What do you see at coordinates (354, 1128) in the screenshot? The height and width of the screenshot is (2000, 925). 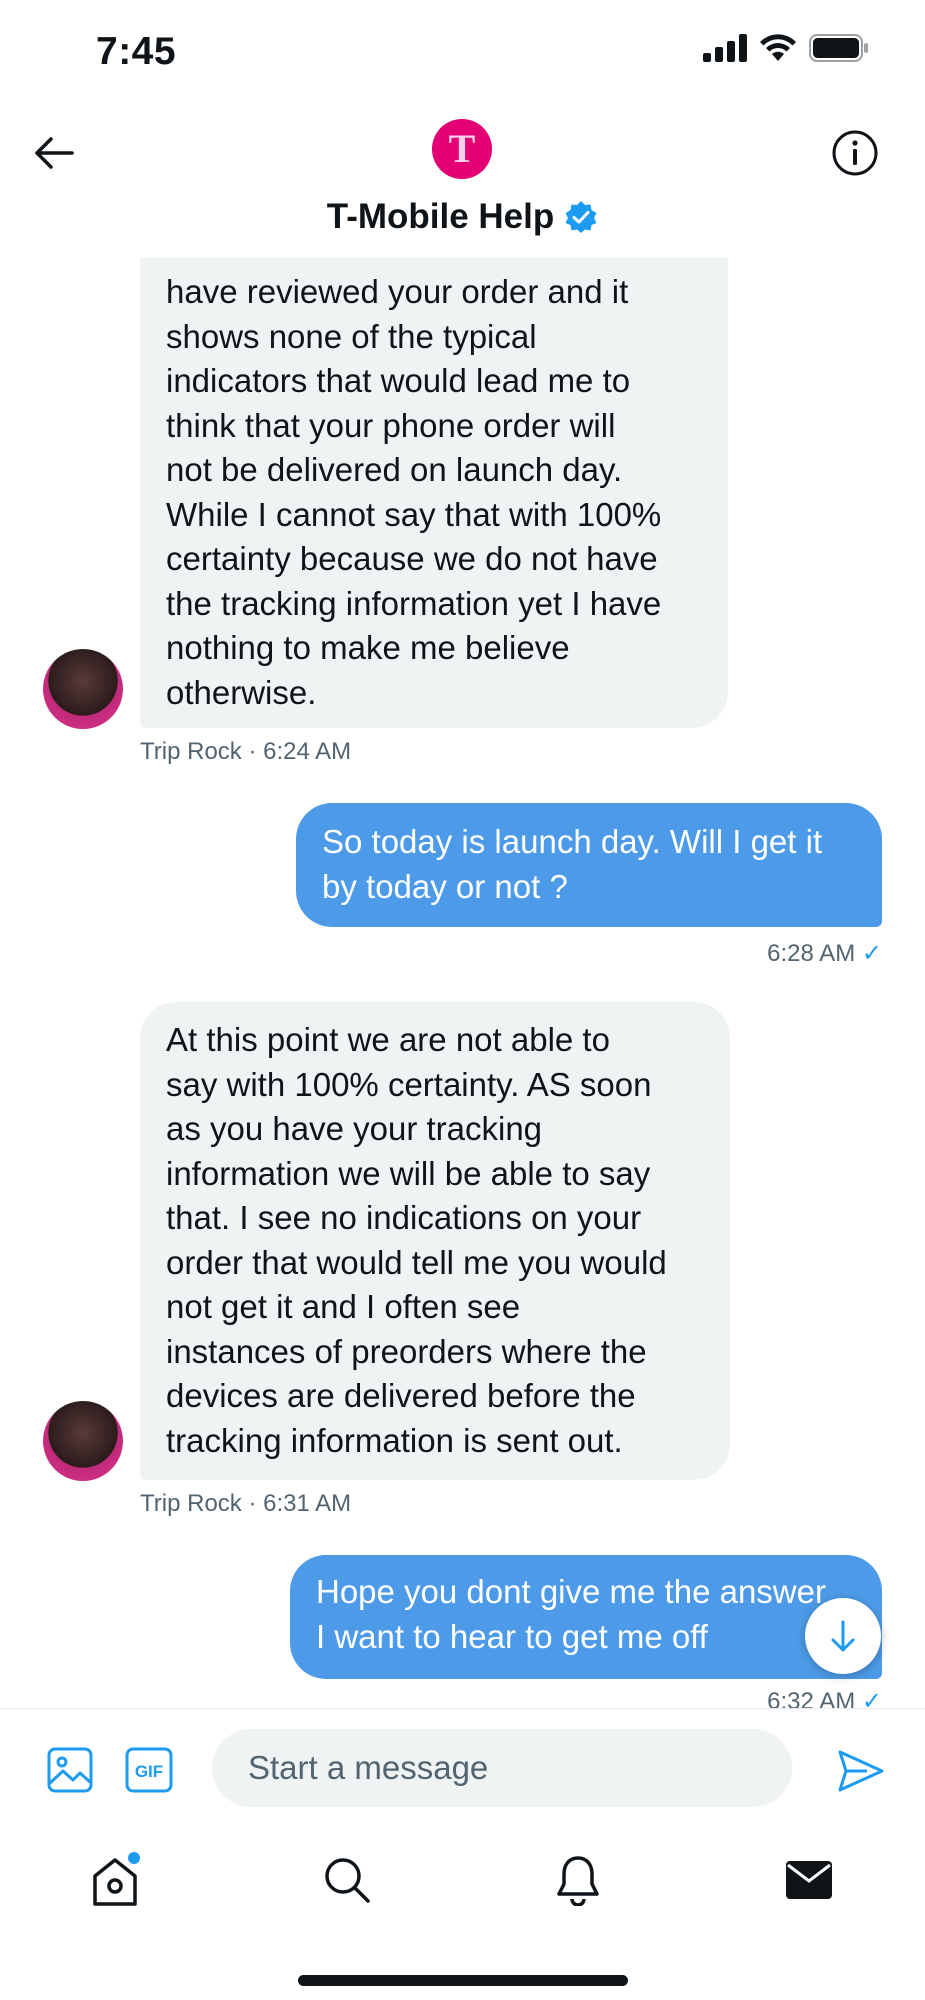 I see `message-line: as you have your tracking` at bounding box center [354, 1128].